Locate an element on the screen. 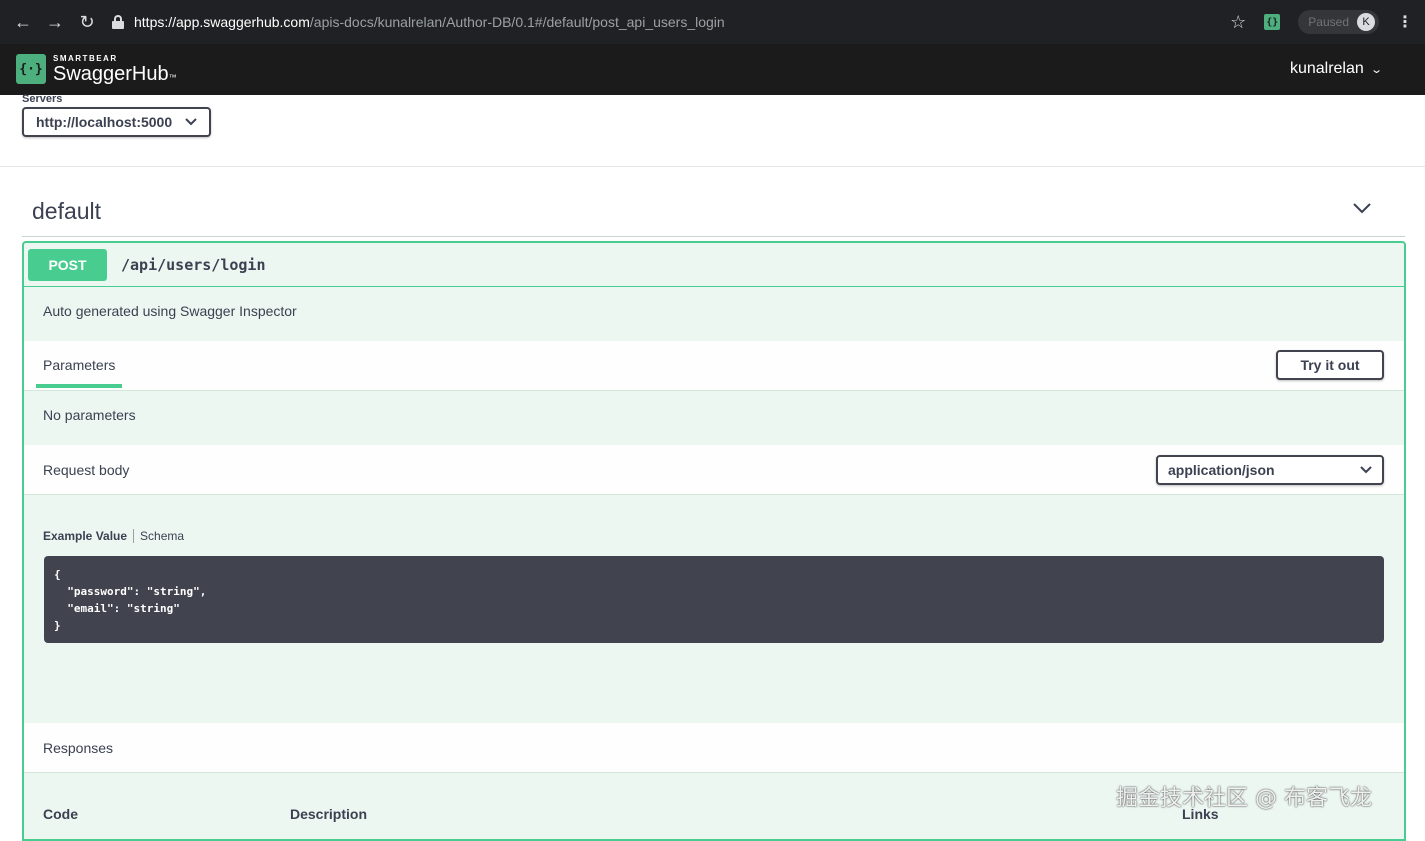 This screenshot has height=841, width=1425. try-it-out-button: Try it out is located at coordinates (1330, 365).